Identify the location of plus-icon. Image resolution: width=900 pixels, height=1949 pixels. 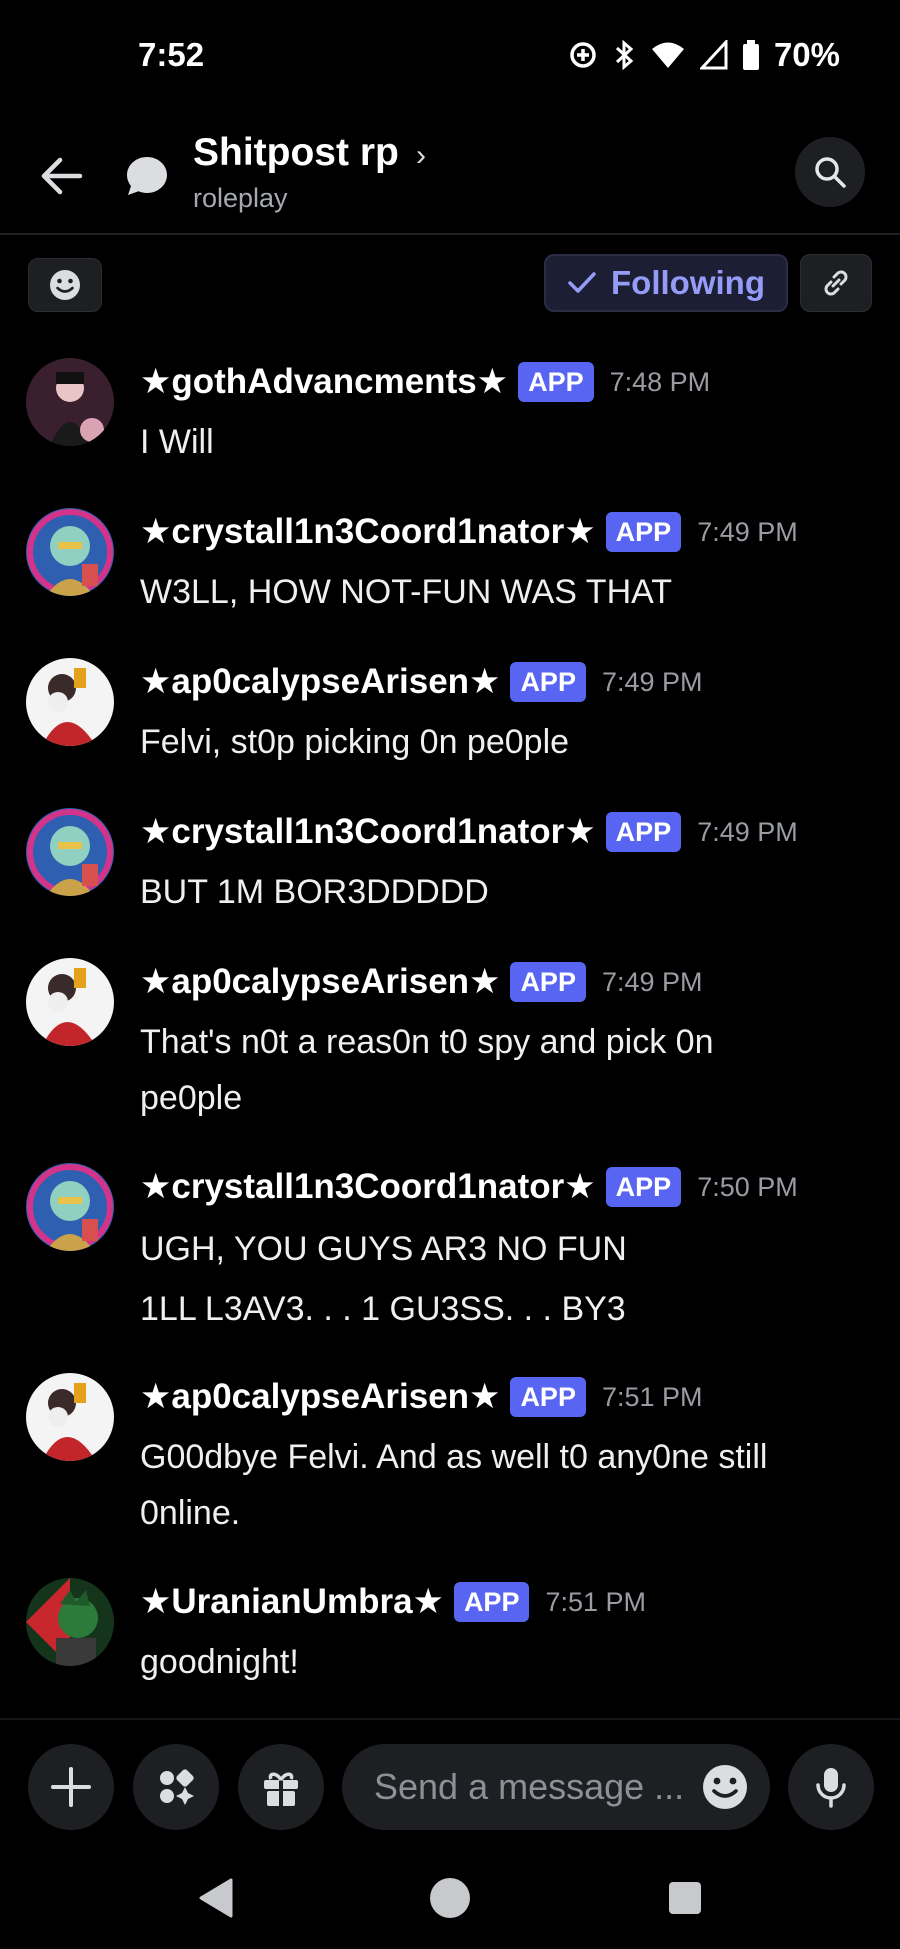
(71, 1787).